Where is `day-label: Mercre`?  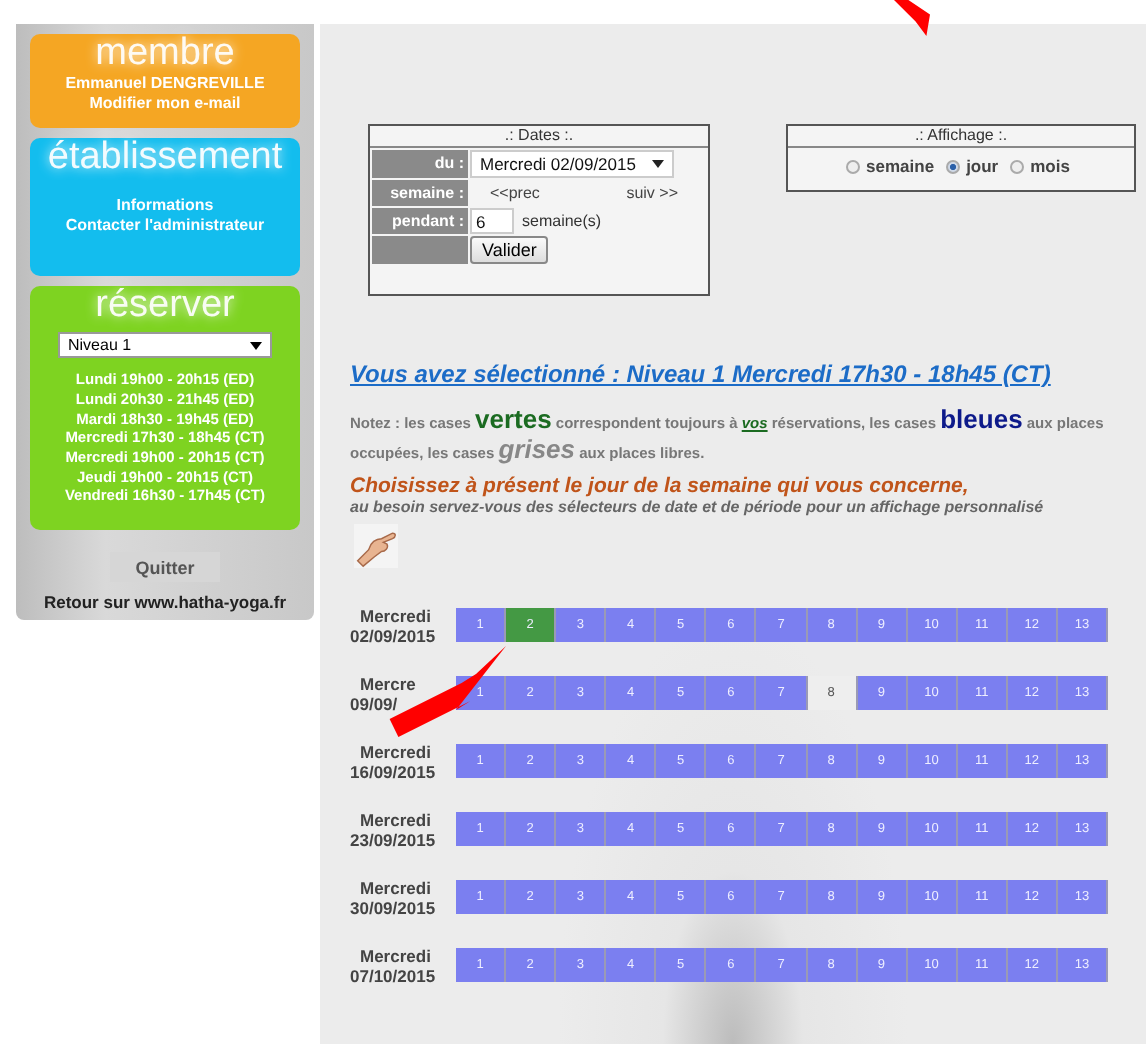 day-label: Mercre is located at coordinates (387, 683).